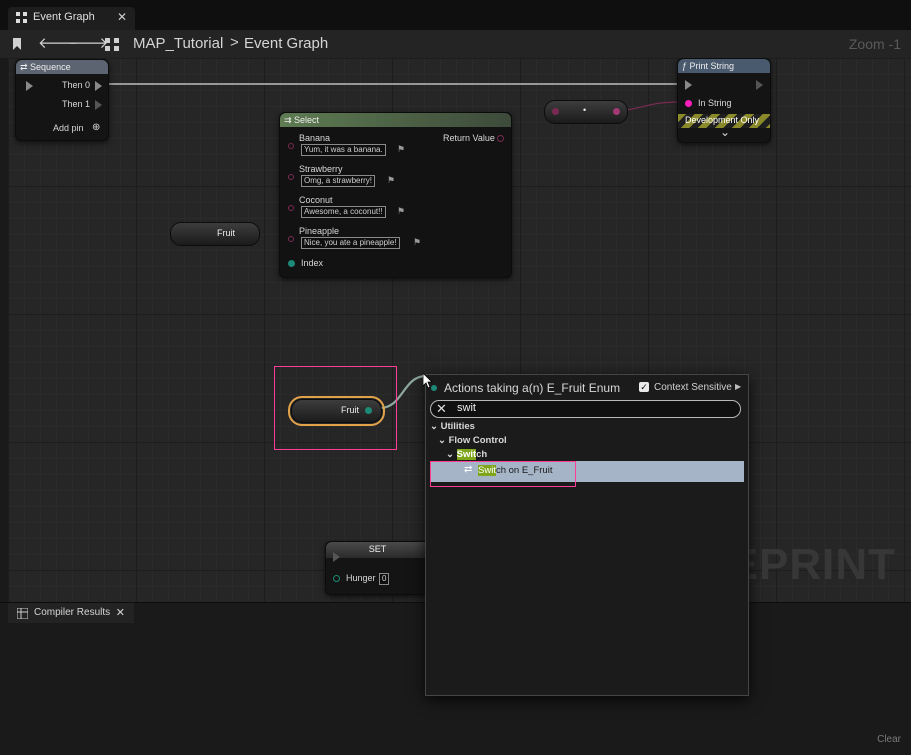  Describe the element at coordinates (316, 200) in the screenshot. I see `option-coconut-label: Coconut` at that location.